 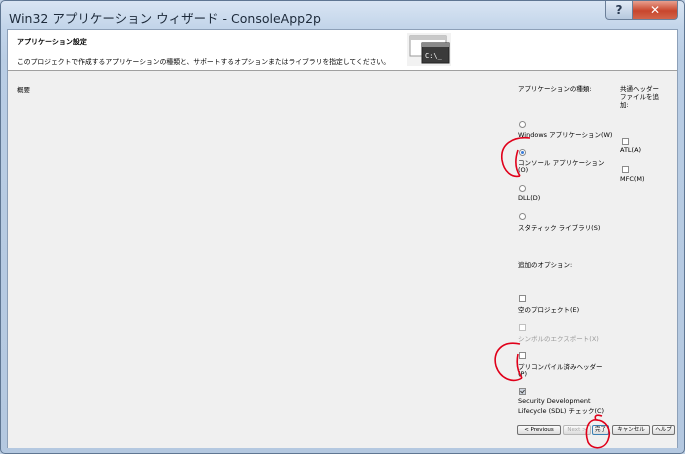 I want to click on static-lib-label: スタティック ライブラリ(S), so click(x=559, y=227).